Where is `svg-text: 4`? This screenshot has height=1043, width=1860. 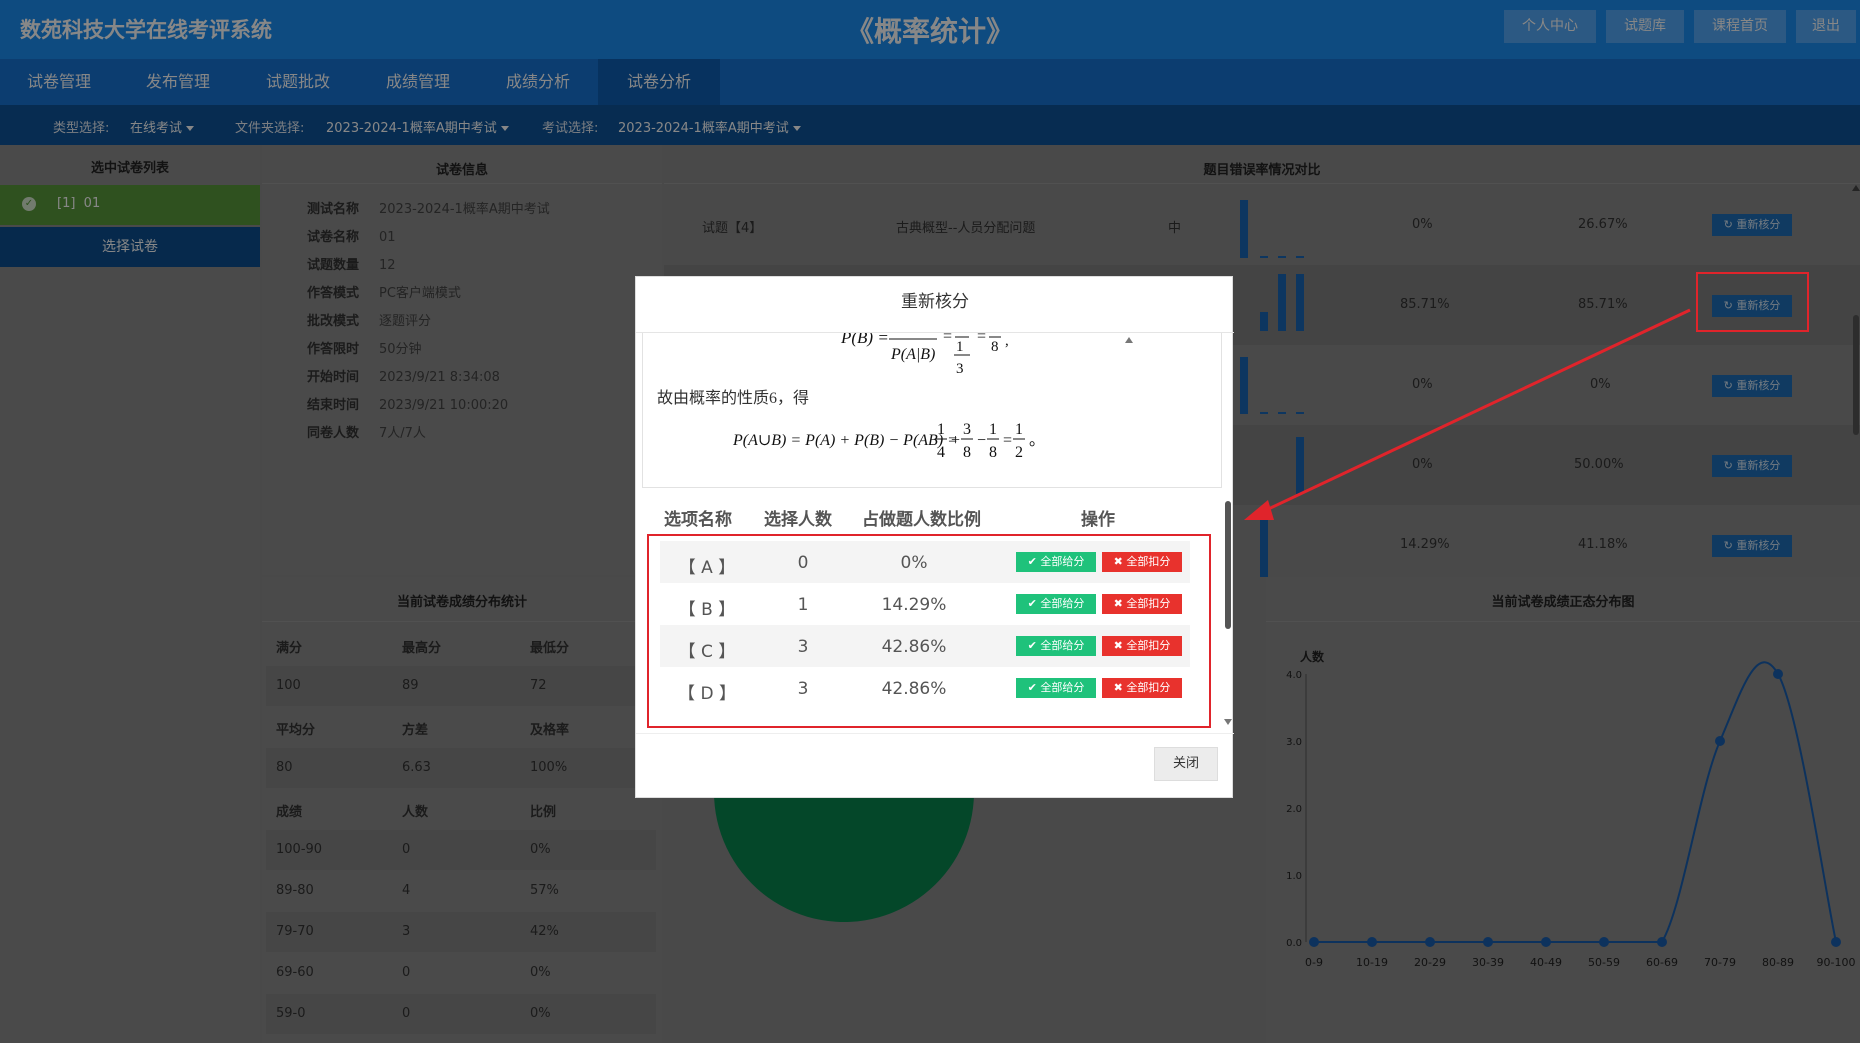 svg-text: 4 is located at coordinates (941, 452).